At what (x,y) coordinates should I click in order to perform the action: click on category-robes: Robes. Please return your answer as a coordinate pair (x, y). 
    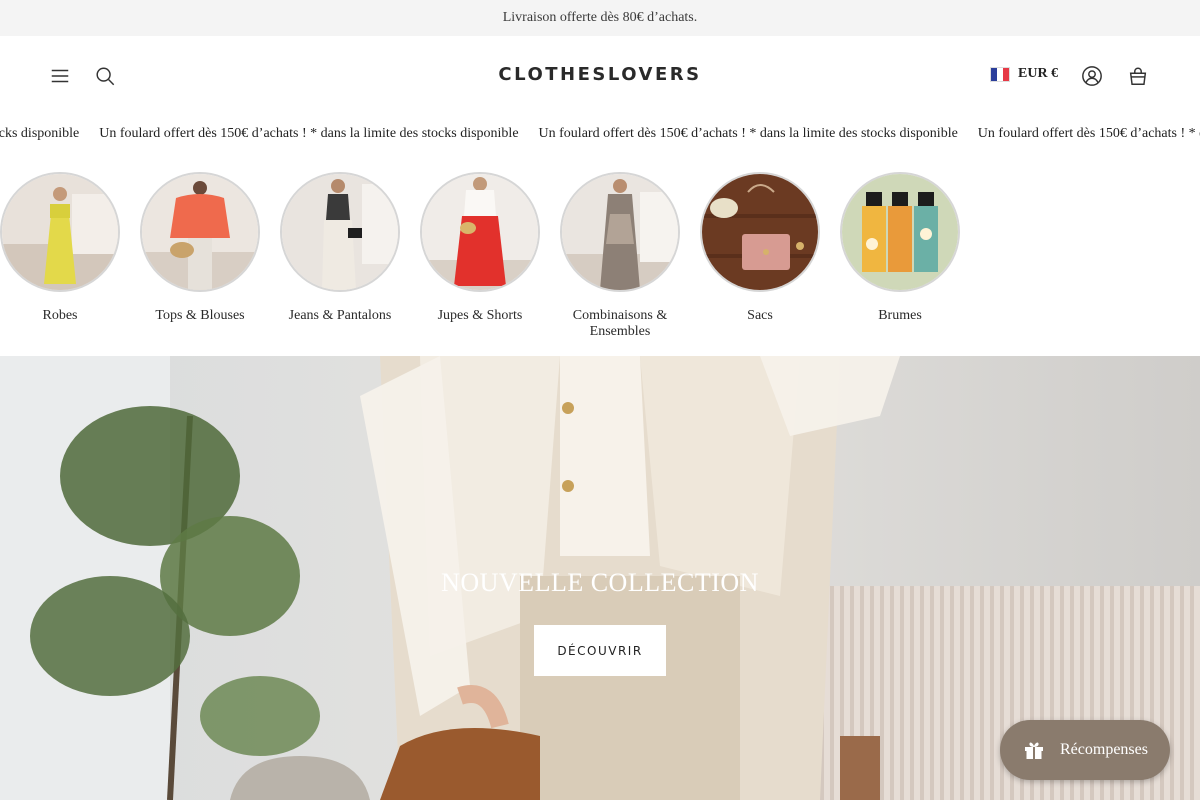
    Looking at the image, I should click on (65, 247).